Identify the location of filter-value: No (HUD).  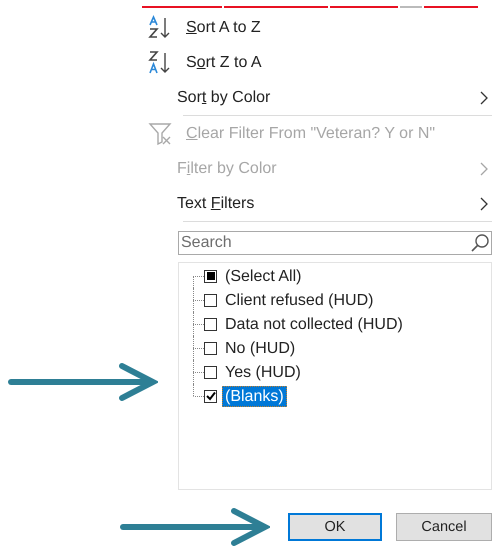
(260, 348).